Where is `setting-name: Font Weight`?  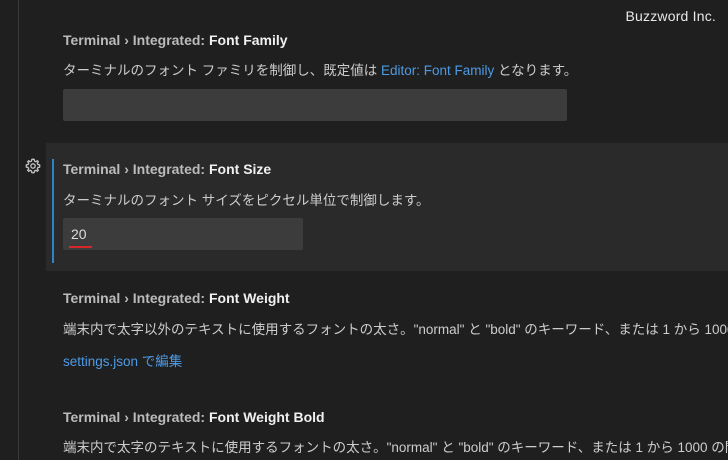 setting-name: Font Weight is located at coordinates (249, 298).